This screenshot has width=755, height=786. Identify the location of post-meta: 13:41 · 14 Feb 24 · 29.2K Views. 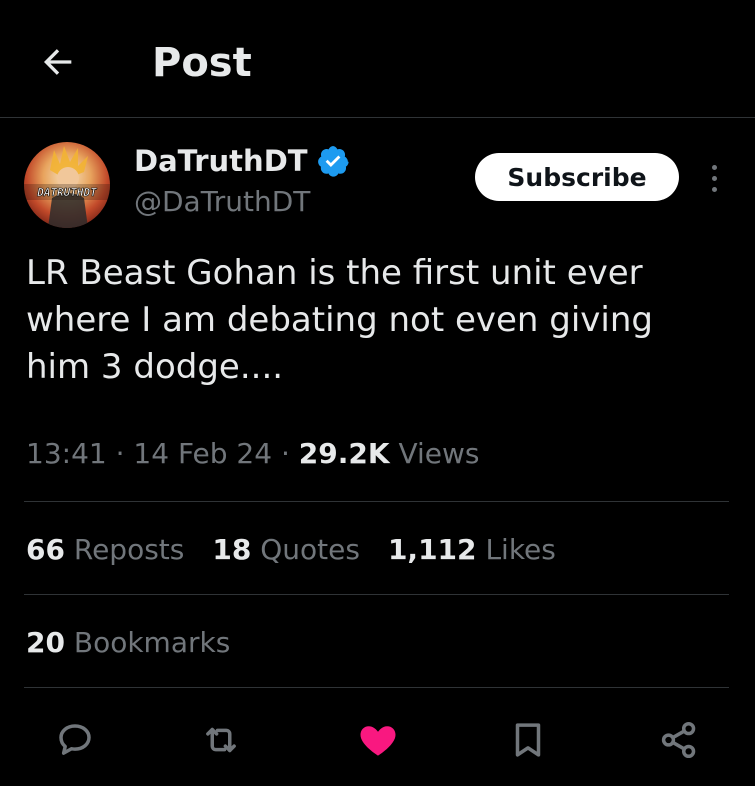
(253, 454).